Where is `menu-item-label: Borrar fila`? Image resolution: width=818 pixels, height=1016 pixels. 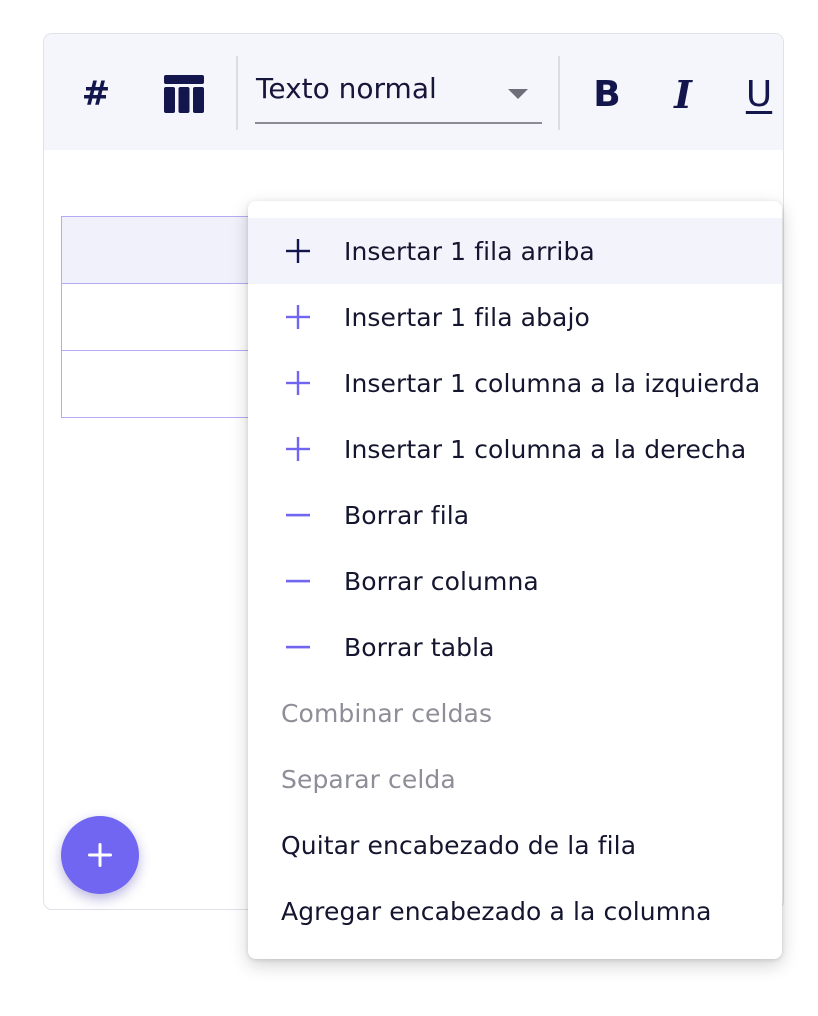
menu-item-label: Borrar fila is located at coordinates (407, 515).